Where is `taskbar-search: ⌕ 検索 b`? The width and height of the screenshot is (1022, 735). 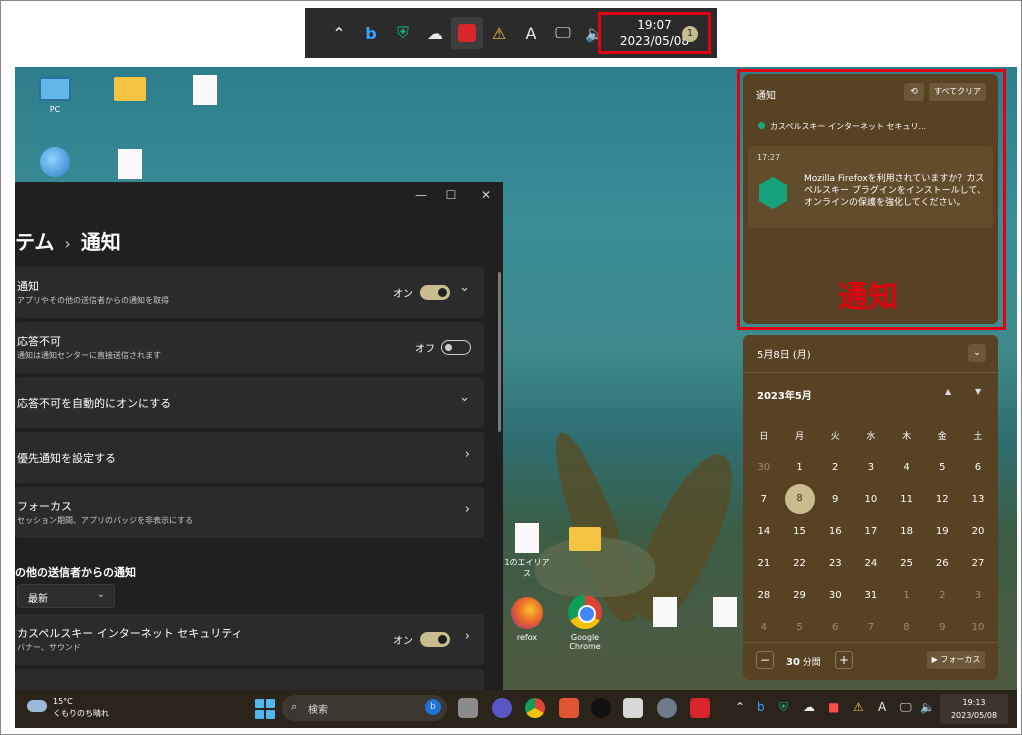
taskbar-search: ⌕ 検索 b is located at coordinates (364, 708).